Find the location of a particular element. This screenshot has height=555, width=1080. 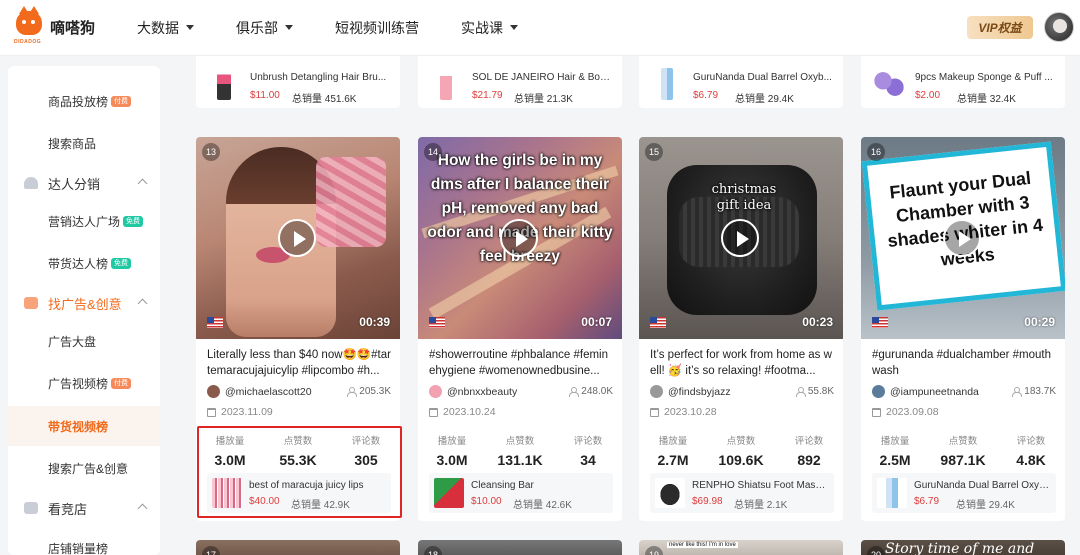

publish-date: 2023.10.24 is located at coordinates (462, 412).